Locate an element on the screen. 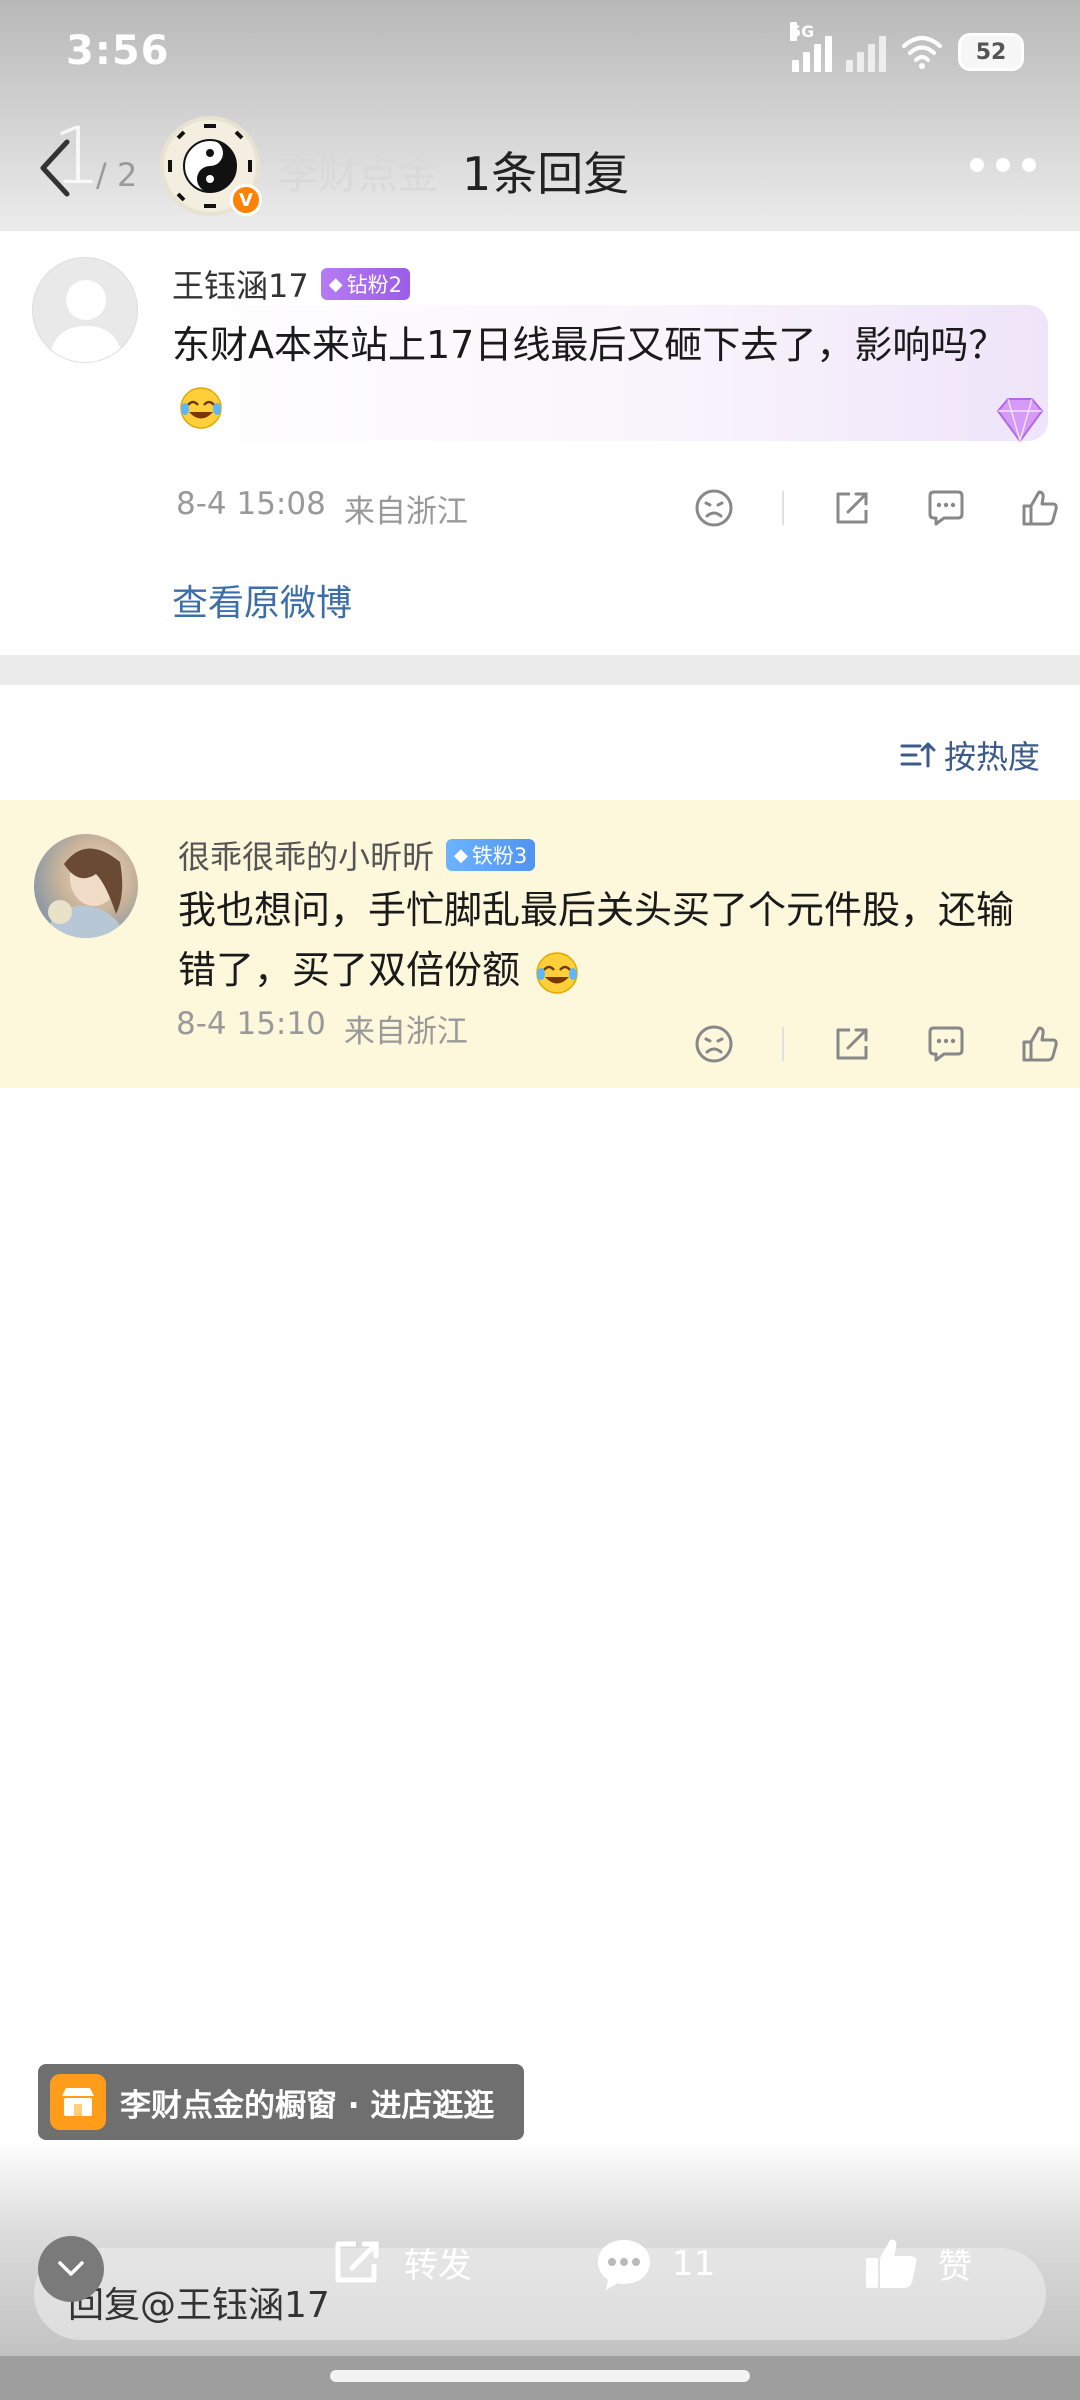 The image size is (1080, 2400). collapse-button is located at coordinates (71, 2269).